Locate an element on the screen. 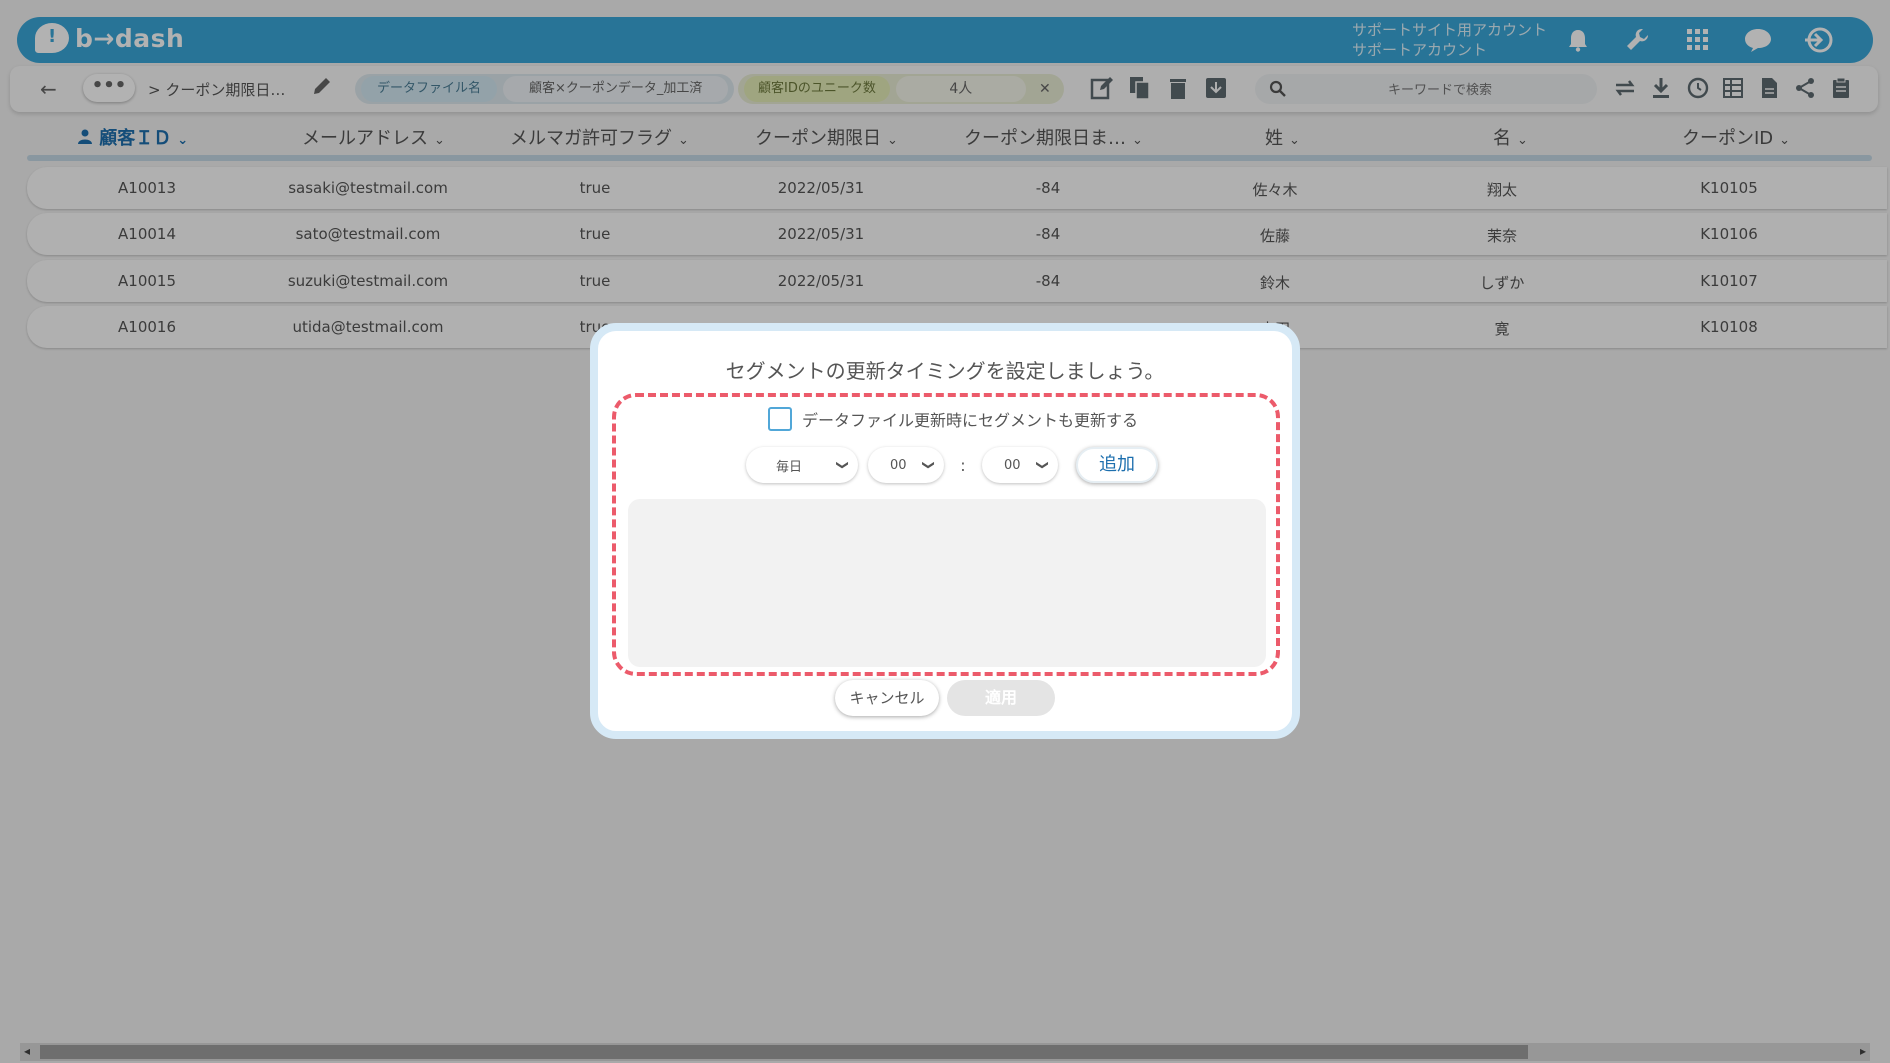  schedule-list is located at coordinates (947, 583).